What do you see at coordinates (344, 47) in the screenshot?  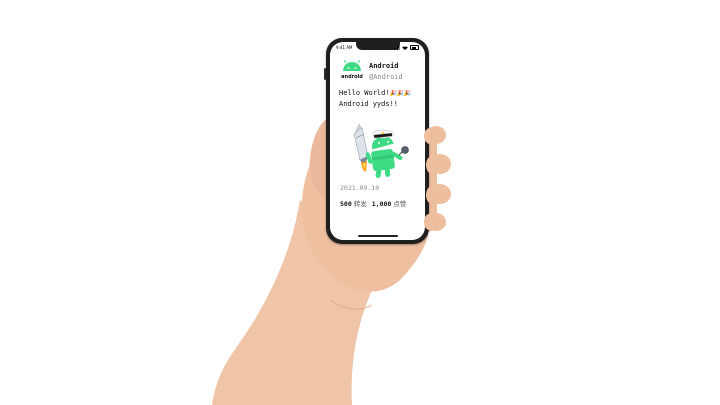 I see `status-time: 9:41 AM` at bounding box center [344, 47].